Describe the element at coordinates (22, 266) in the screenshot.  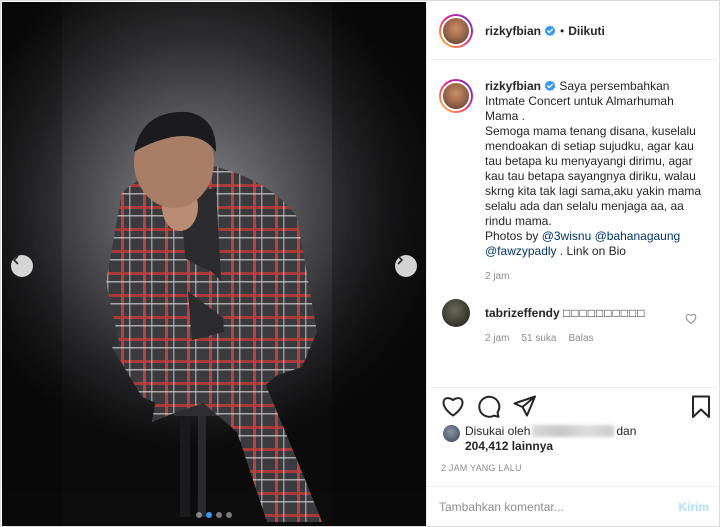
I see `previous-photo-button` at that location.